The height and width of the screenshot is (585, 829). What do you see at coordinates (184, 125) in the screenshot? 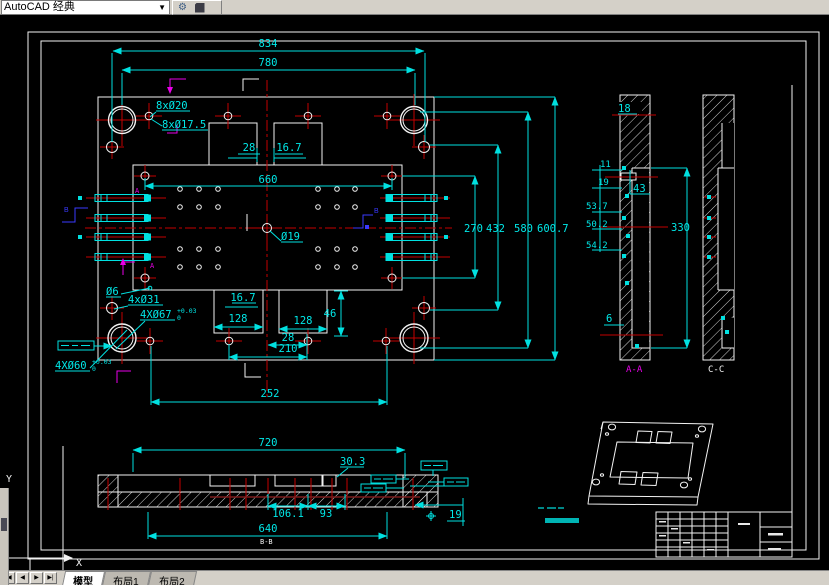
I see `label-8xd175: 8xØ17.5` at bounding box center [184, 125].